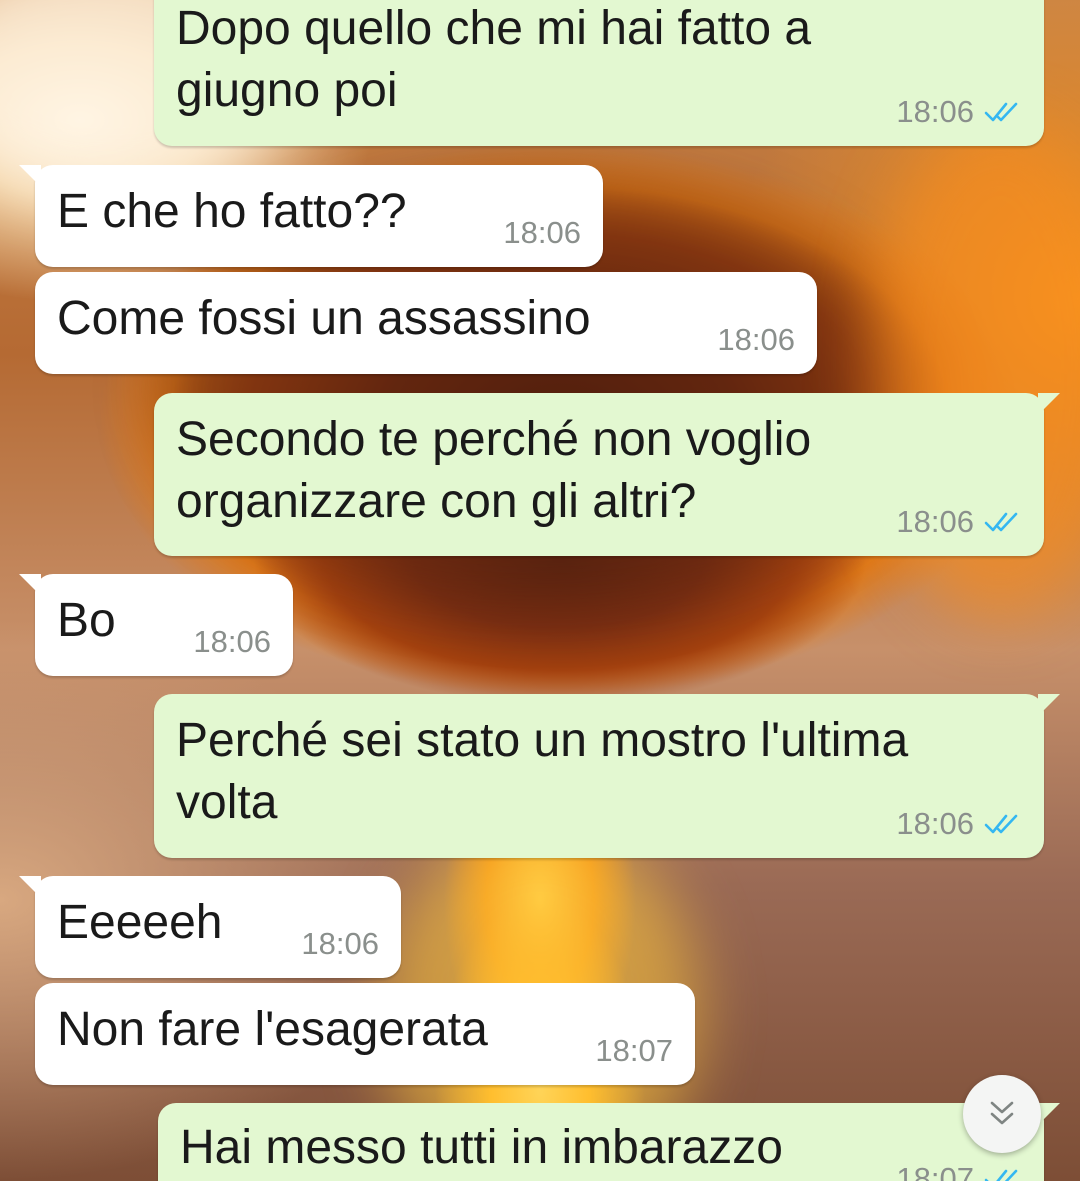  I want to click on message-text: Eeeeeh, so click(140, 922).